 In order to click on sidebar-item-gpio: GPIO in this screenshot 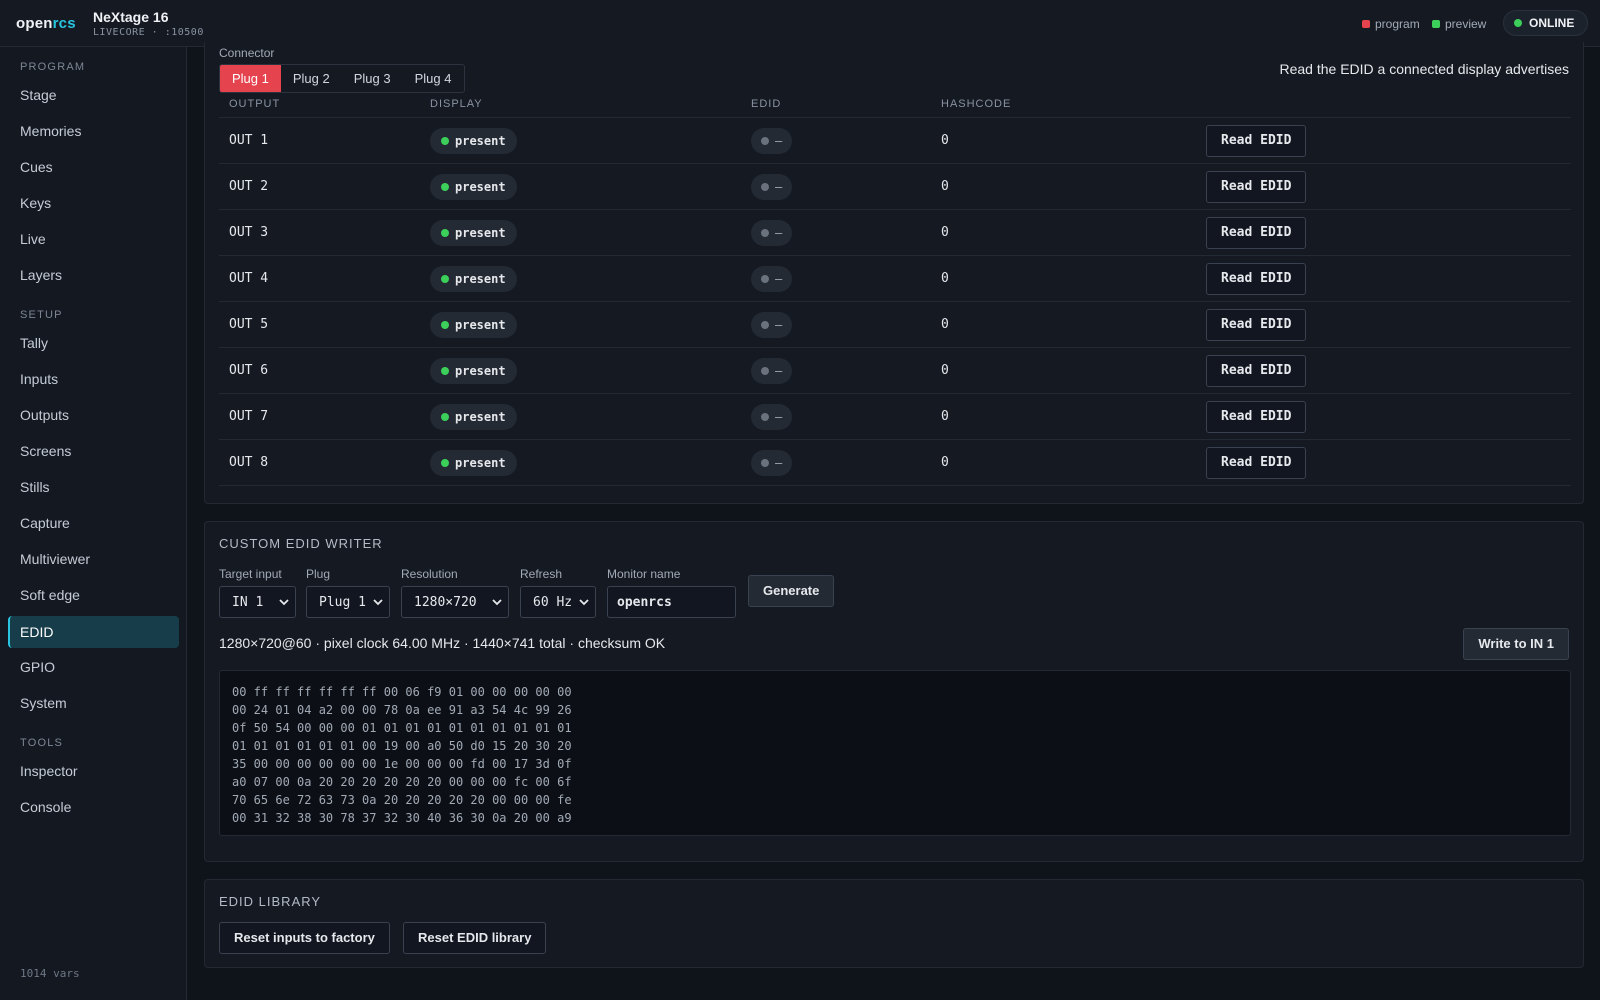, I will do `click(93, 667)`.